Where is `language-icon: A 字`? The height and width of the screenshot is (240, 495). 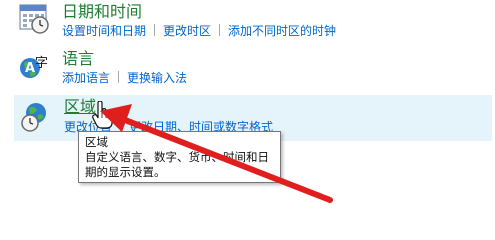
language-icon: A 字 is located at coordinates (34, 66).